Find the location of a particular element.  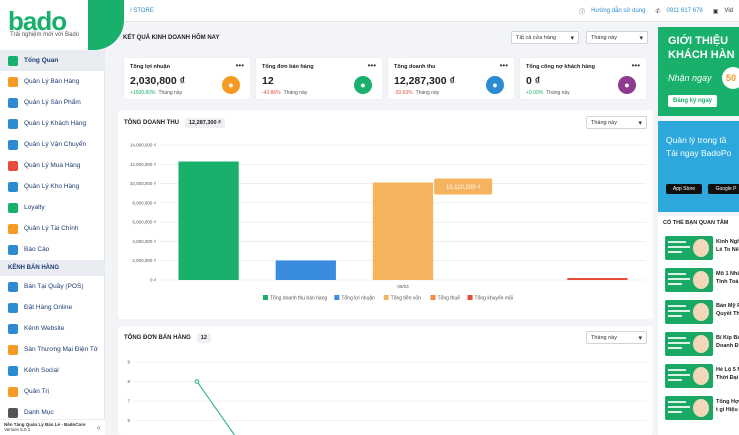

article-item: Bán Mỹ P Quyết Th is located at coordinates (702, 313).